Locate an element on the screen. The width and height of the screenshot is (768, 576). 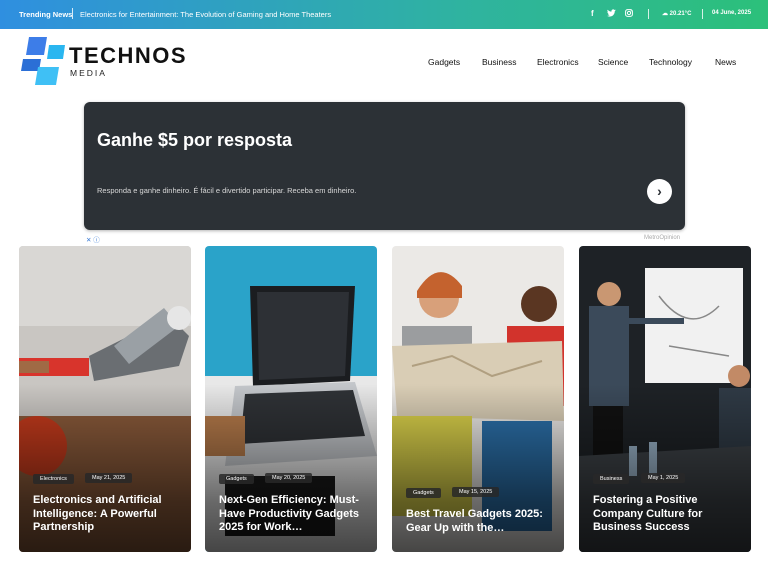
site-logo: TECHNOS MEDIA is located at coordinates (102, 61).